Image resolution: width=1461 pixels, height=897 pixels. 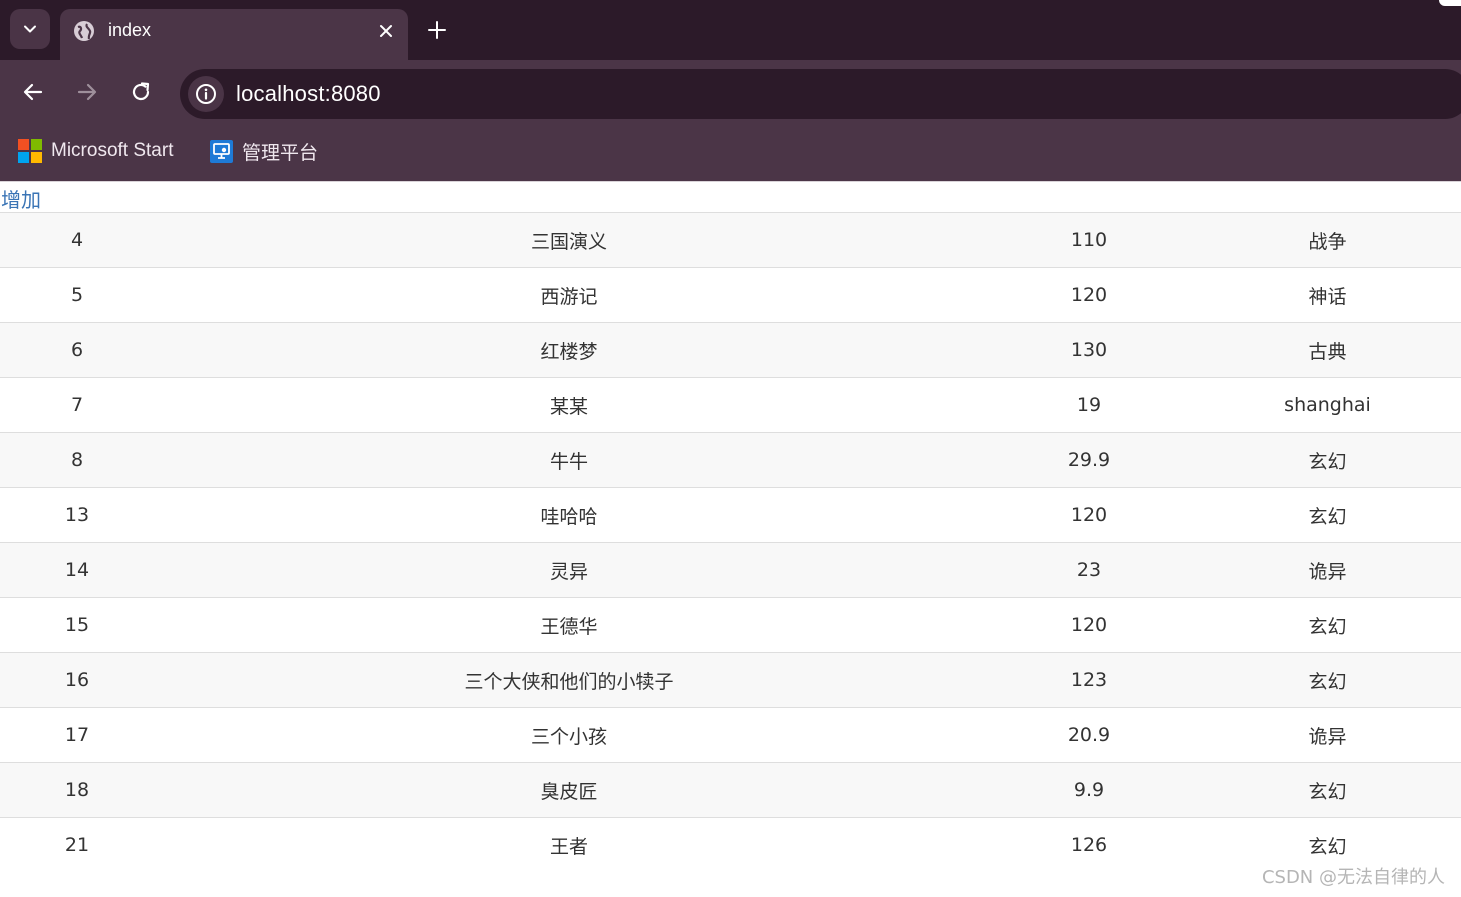 I want to click on table-row: 13 哇哈哈 120 玄幻, so click(x=730, y=515).